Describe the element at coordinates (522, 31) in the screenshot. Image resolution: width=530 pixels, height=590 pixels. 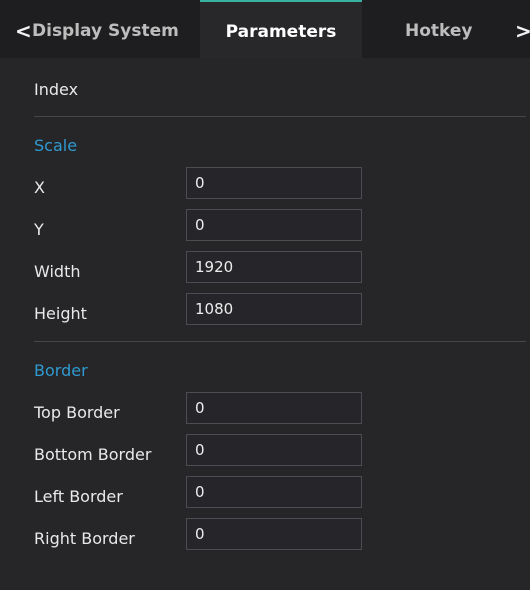
I see `chevron-right-icon: >` at that location.